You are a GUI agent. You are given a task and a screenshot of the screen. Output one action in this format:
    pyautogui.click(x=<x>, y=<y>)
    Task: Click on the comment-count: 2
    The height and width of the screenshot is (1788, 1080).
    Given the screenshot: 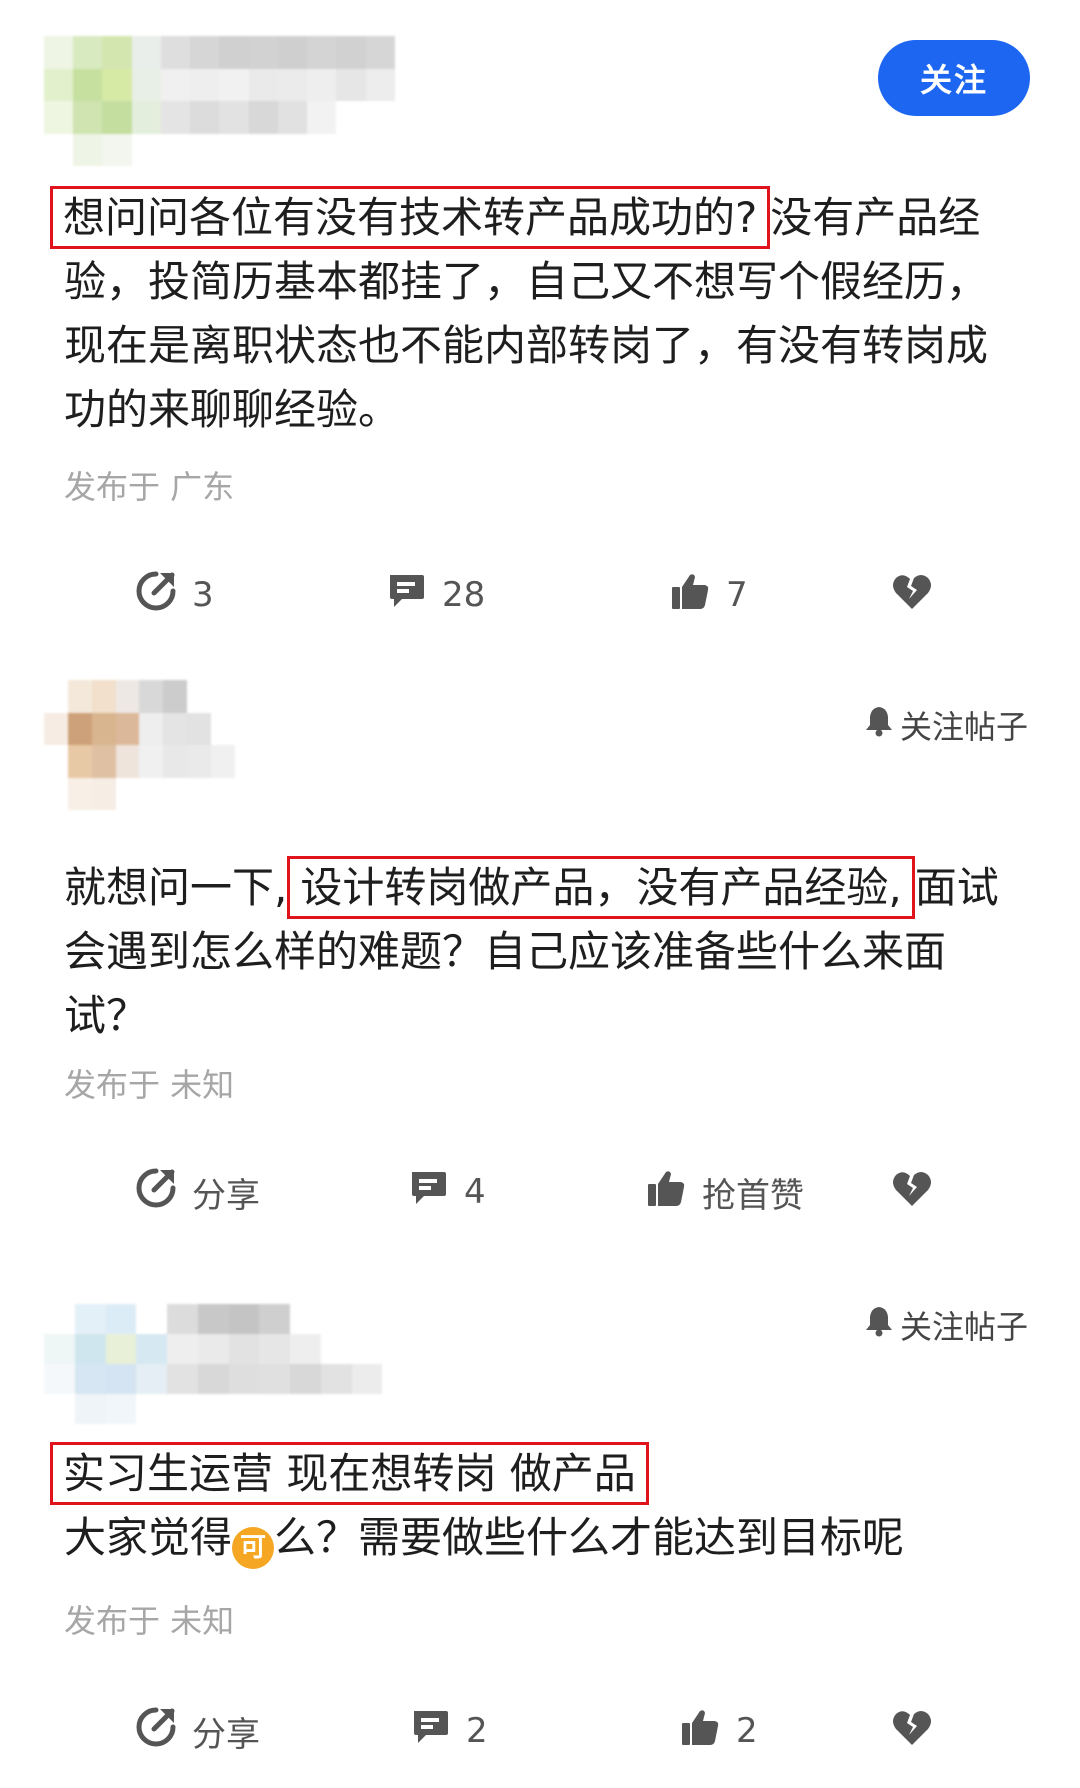 What is the action you would take?
    pyautogui.click(x=477, y=1731)
    